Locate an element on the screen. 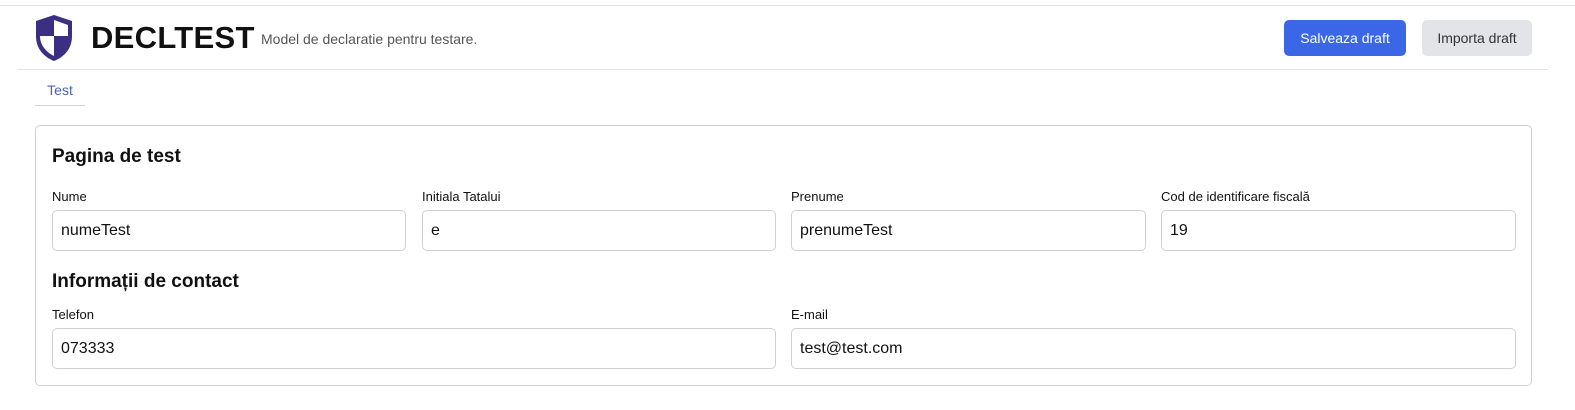  tab-test: Test is located at coordinates (60, 92).